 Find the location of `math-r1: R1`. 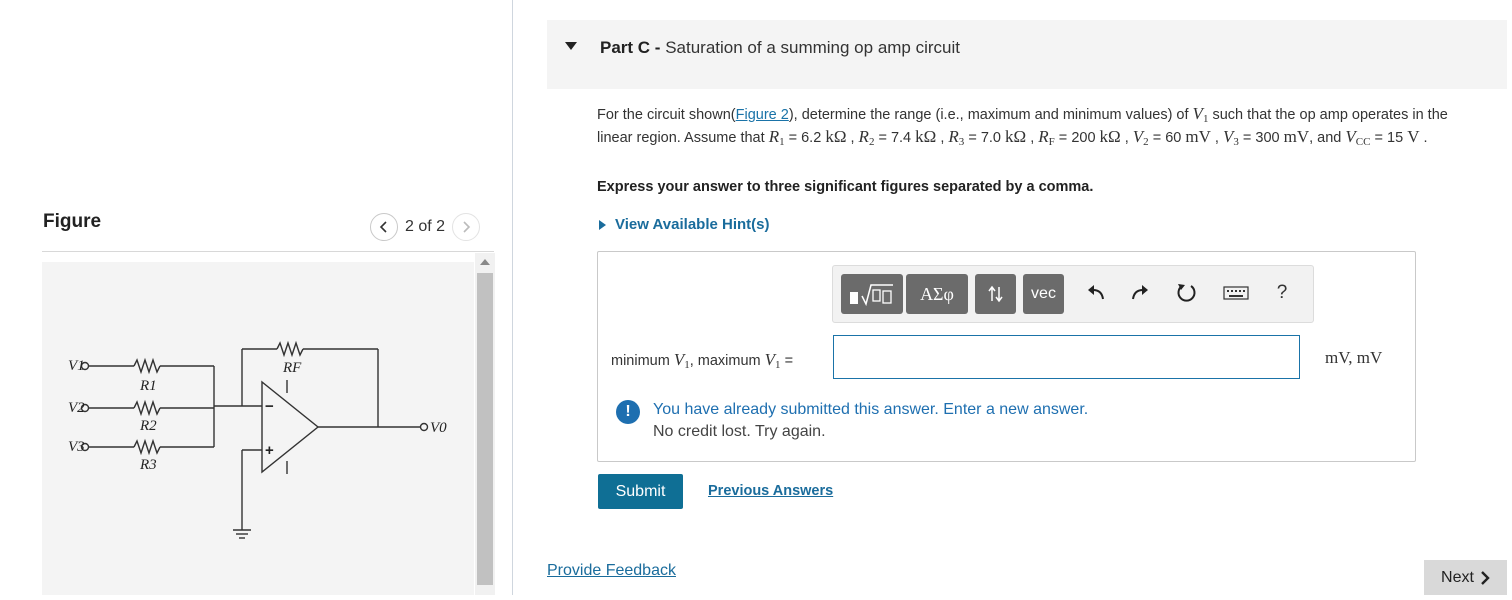

math-r1: R1 is located at coordinates (776, 138).